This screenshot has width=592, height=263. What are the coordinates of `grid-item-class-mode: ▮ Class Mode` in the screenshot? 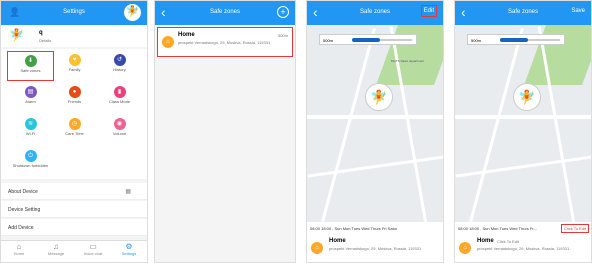 It's located at (119, 98).